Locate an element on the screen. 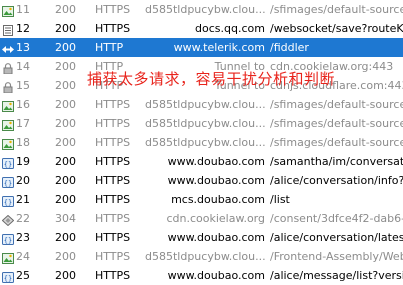 This screenshot has height=285, width=403. session-url: /samantha/im/conversatio is located at coordinates (336, 161).